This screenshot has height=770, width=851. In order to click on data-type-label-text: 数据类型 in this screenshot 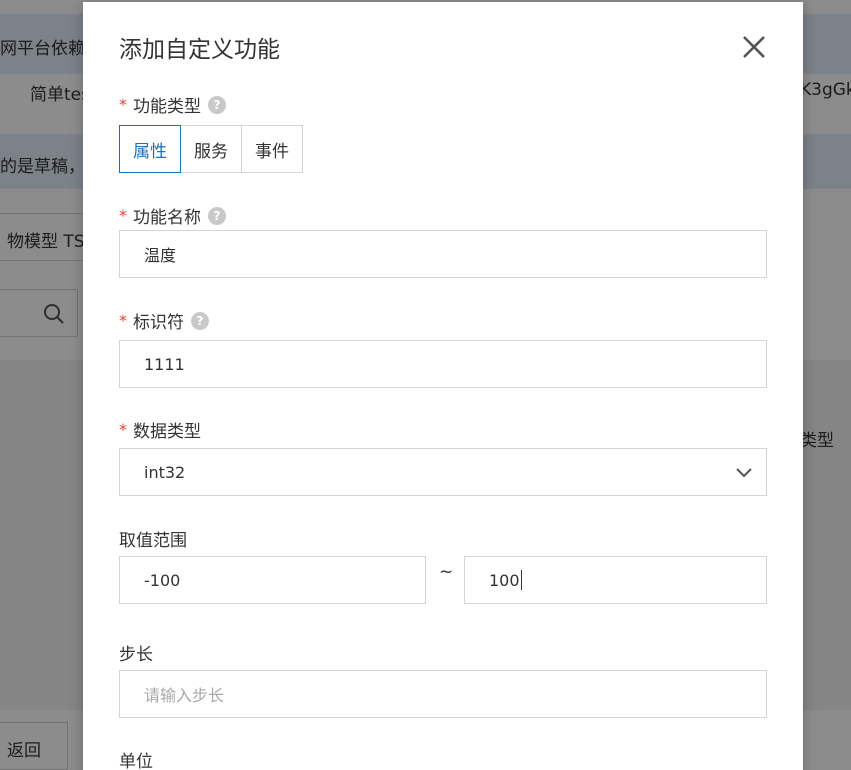, I will do `click(167, 432)`.